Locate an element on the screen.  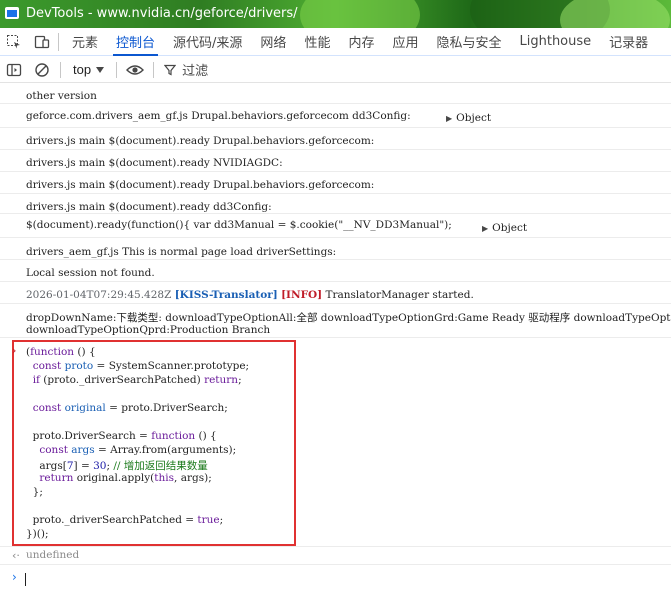
tab-network: 网络 is located at coordinates (273, 42).